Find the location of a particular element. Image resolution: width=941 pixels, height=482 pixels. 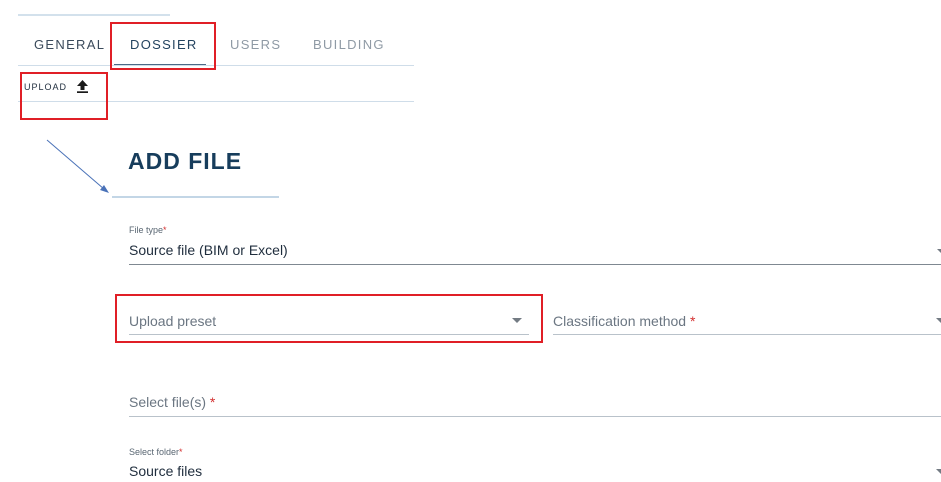

file-type-underline is located at coordinates (535, 264).